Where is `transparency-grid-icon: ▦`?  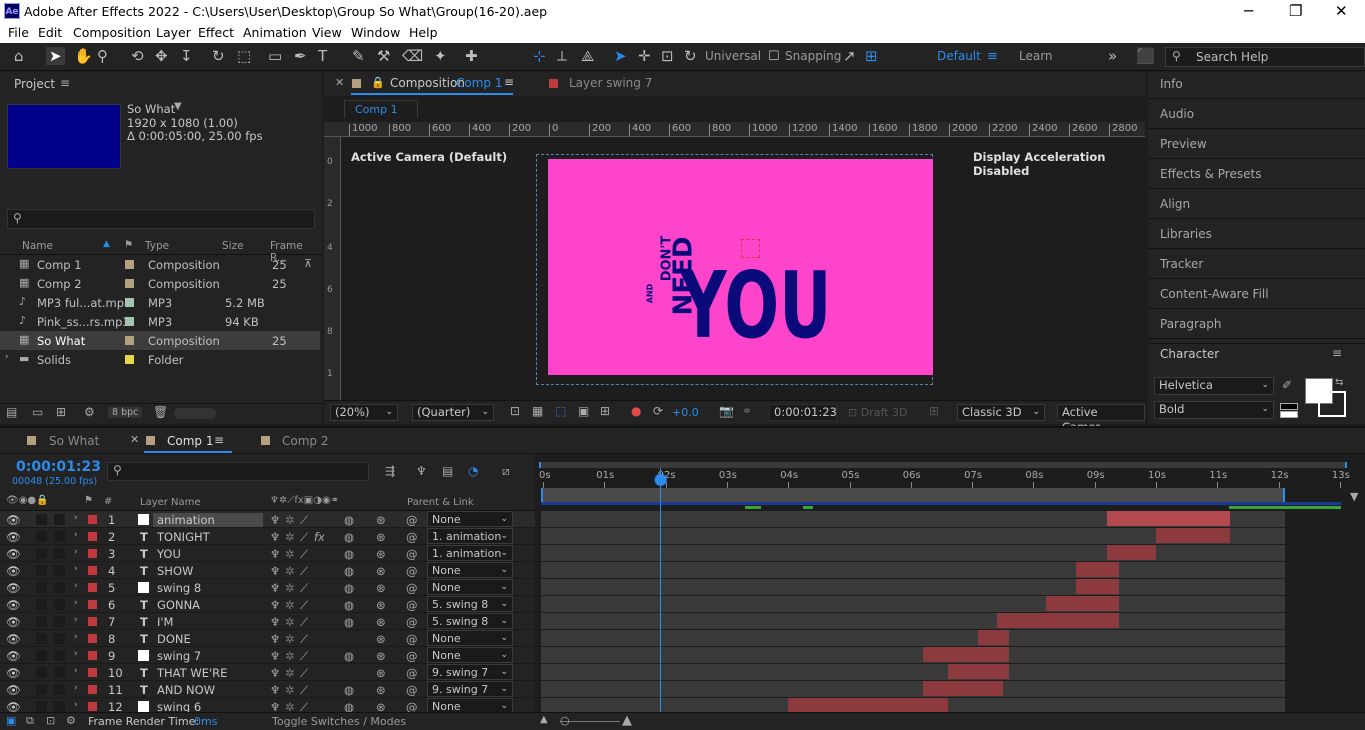
transparency-grid-icon: ▦ is located at coordinates (537, 411).